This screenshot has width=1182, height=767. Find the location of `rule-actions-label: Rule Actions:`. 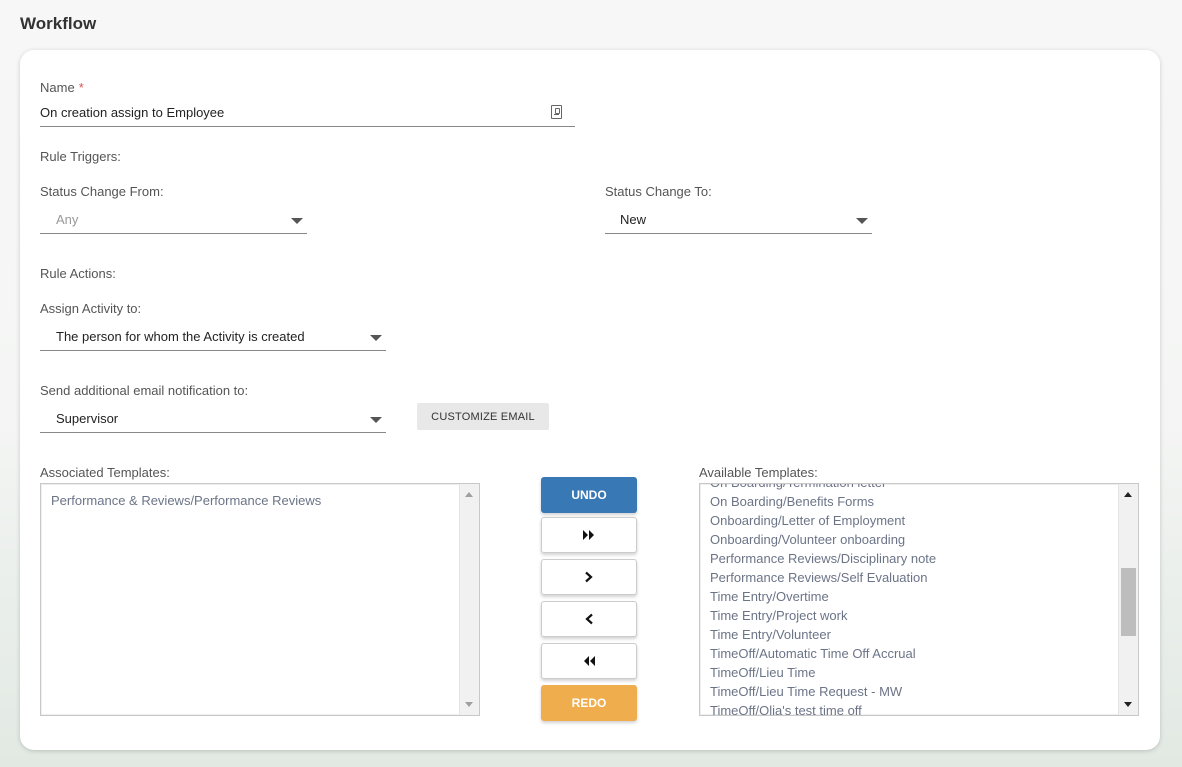

rule-actions-label: Rule Actions: is located at coordinates (78, 273).